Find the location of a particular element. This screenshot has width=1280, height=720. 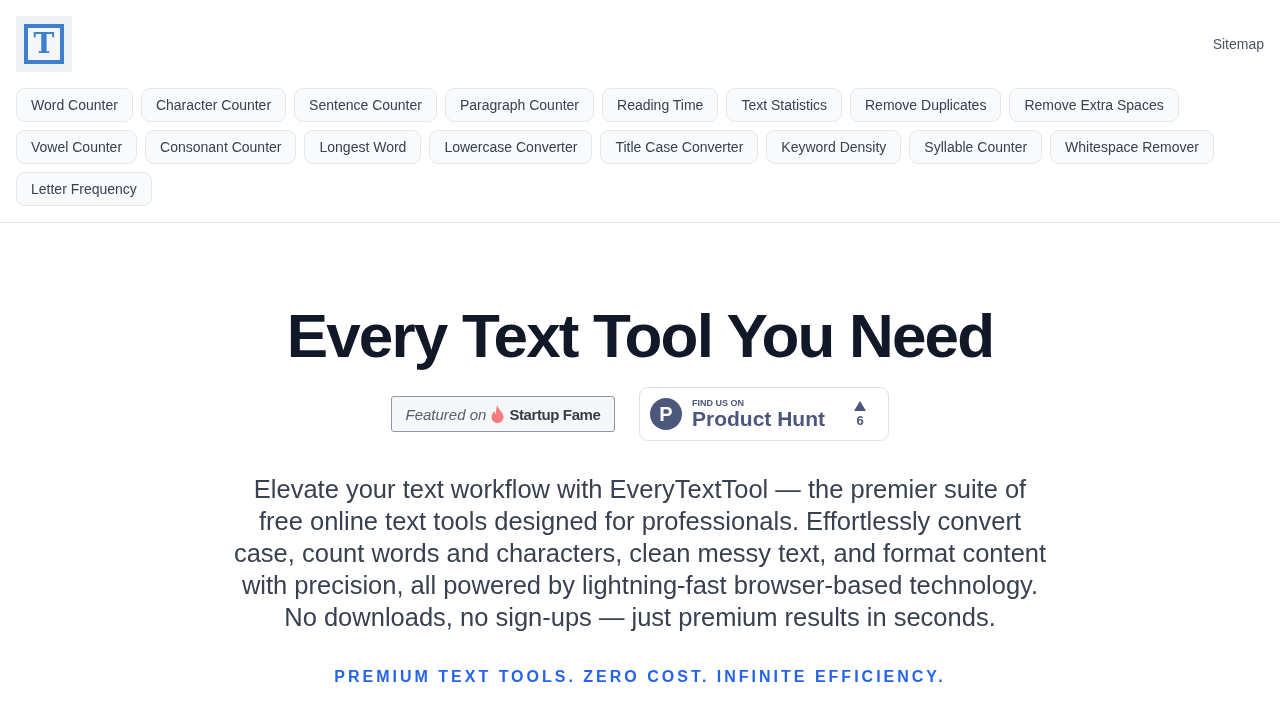

nav-link: Paragraph Counter is located at coordinates (519, 105).